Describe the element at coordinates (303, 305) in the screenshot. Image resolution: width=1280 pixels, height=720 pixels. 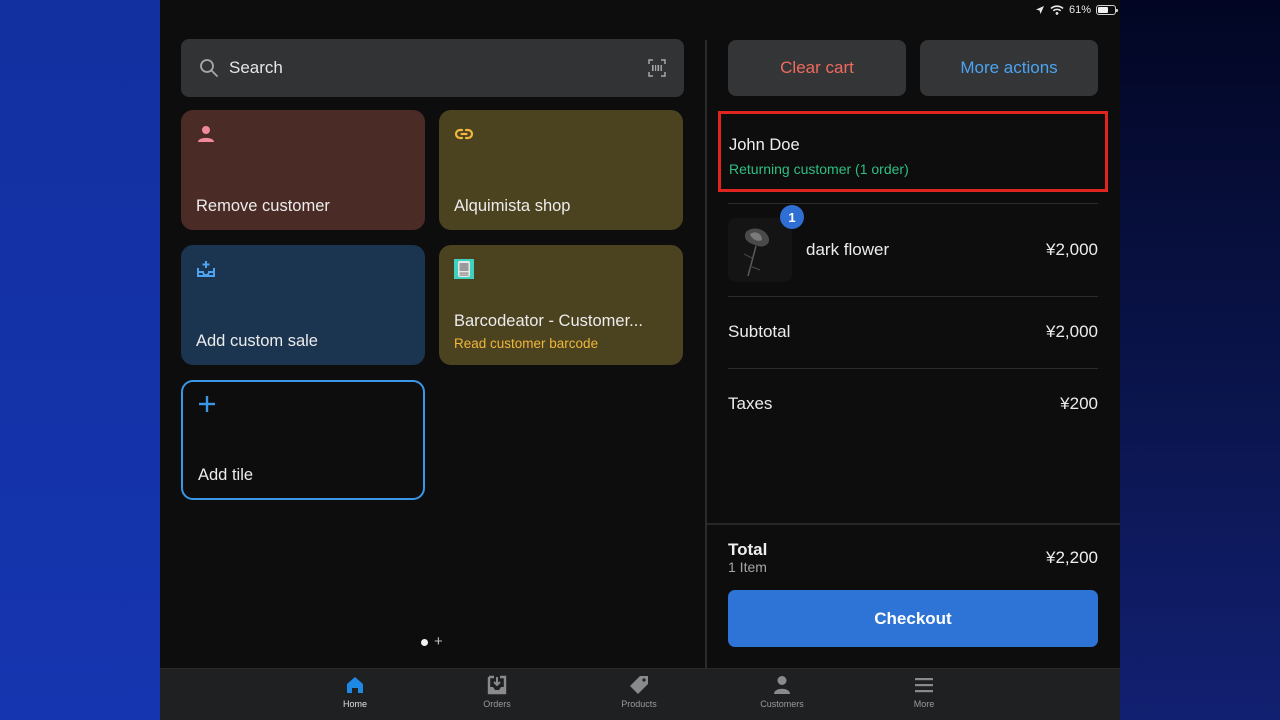
I see `tile-add-custom-sale: Add custom sale` at that location.